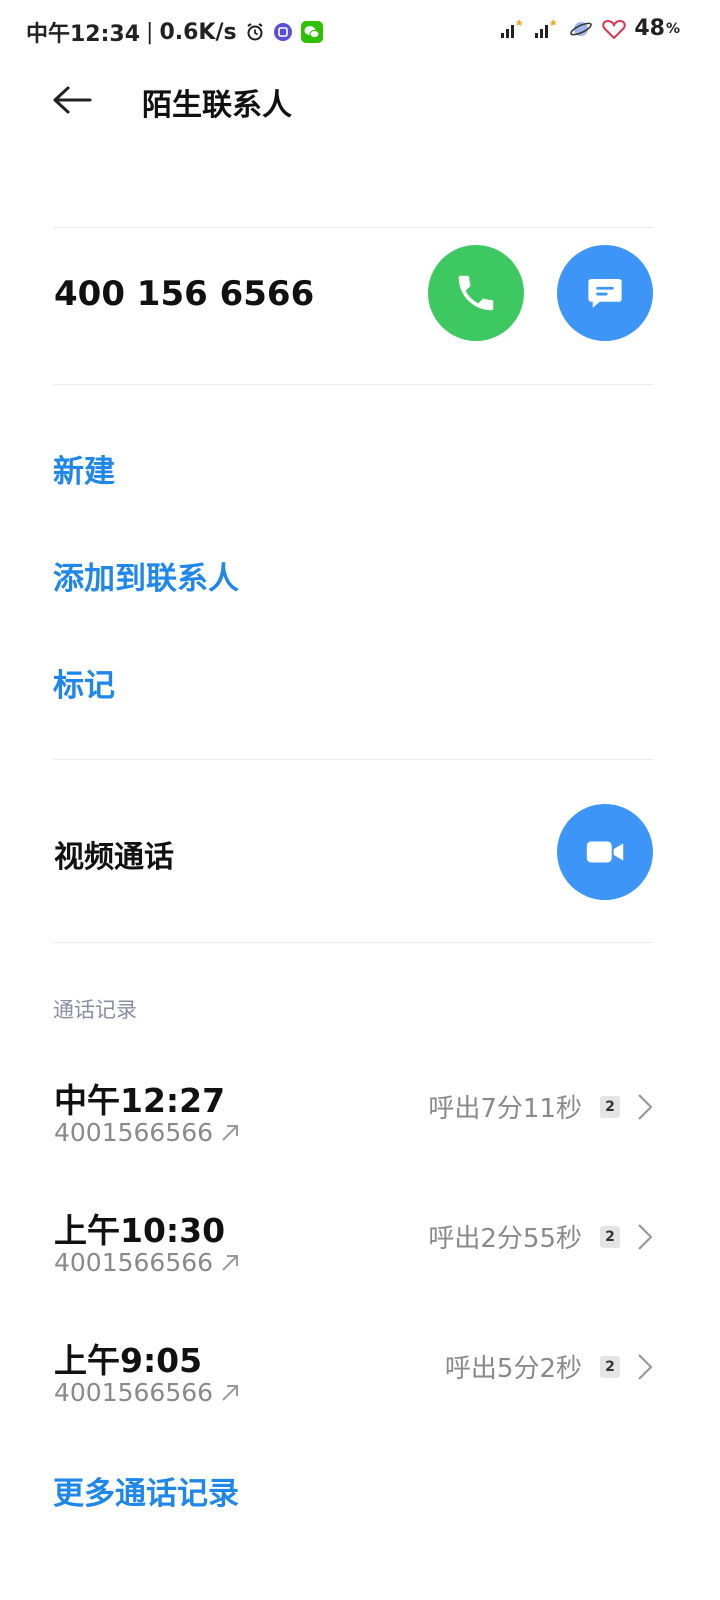  What do you see at coordinates (513, 1369) in the screenshot?
I see `call-duration: 呼出5分2秒` at bounding box center [513, 1369].